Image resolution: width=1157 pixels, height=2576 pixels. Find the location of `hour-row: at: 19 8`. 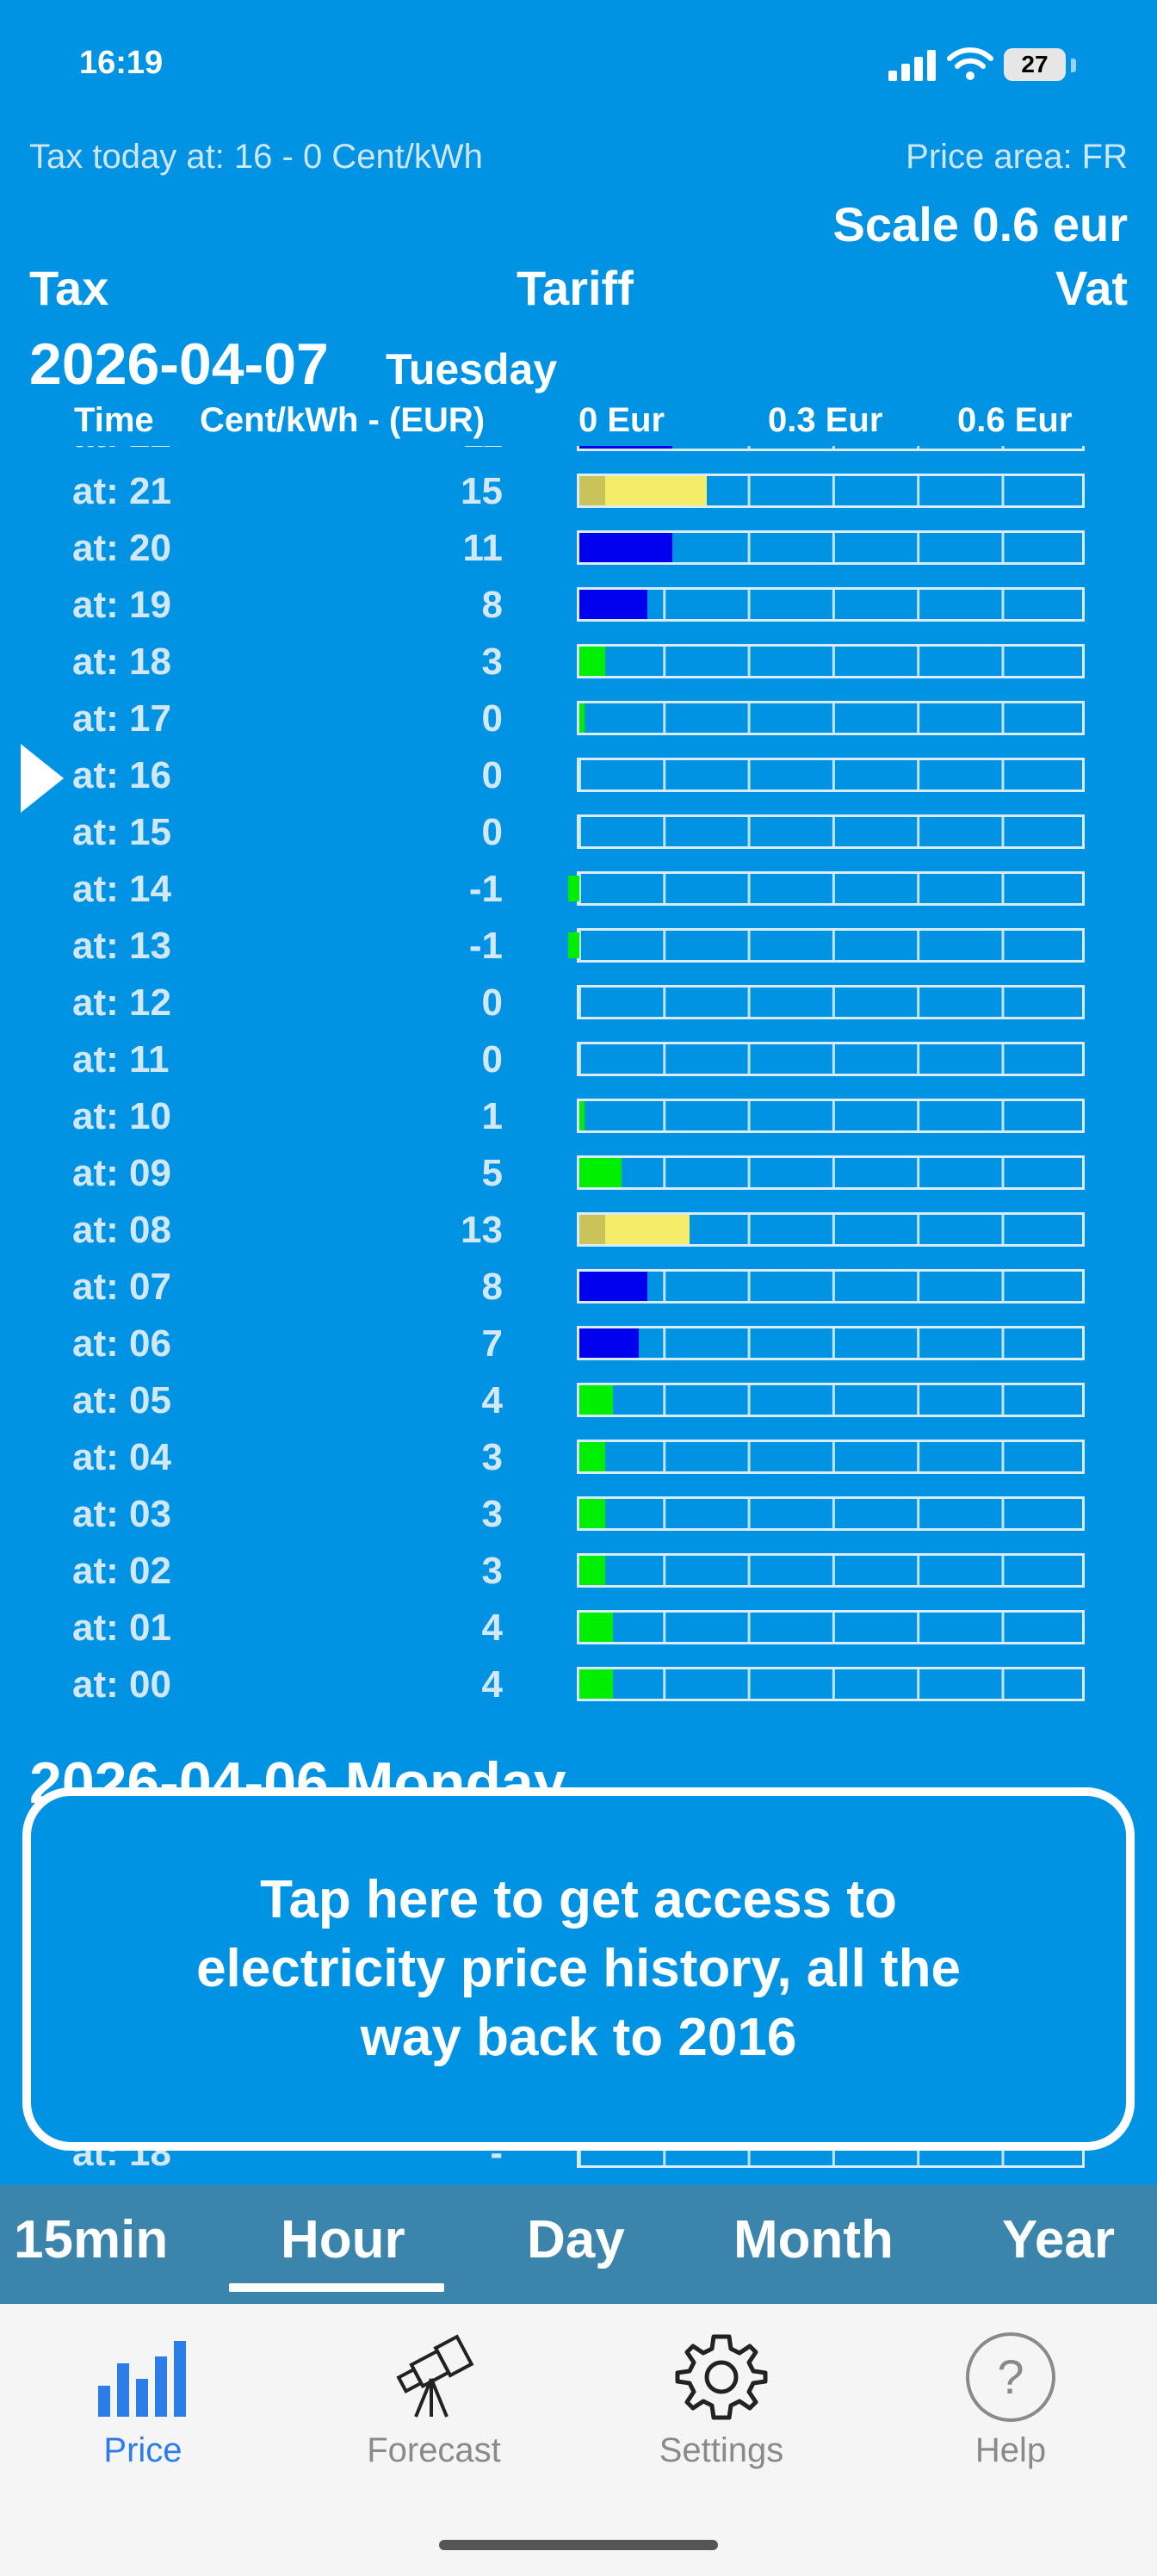

hour-row: at: 19 8 is located at coordinates (579, 607).